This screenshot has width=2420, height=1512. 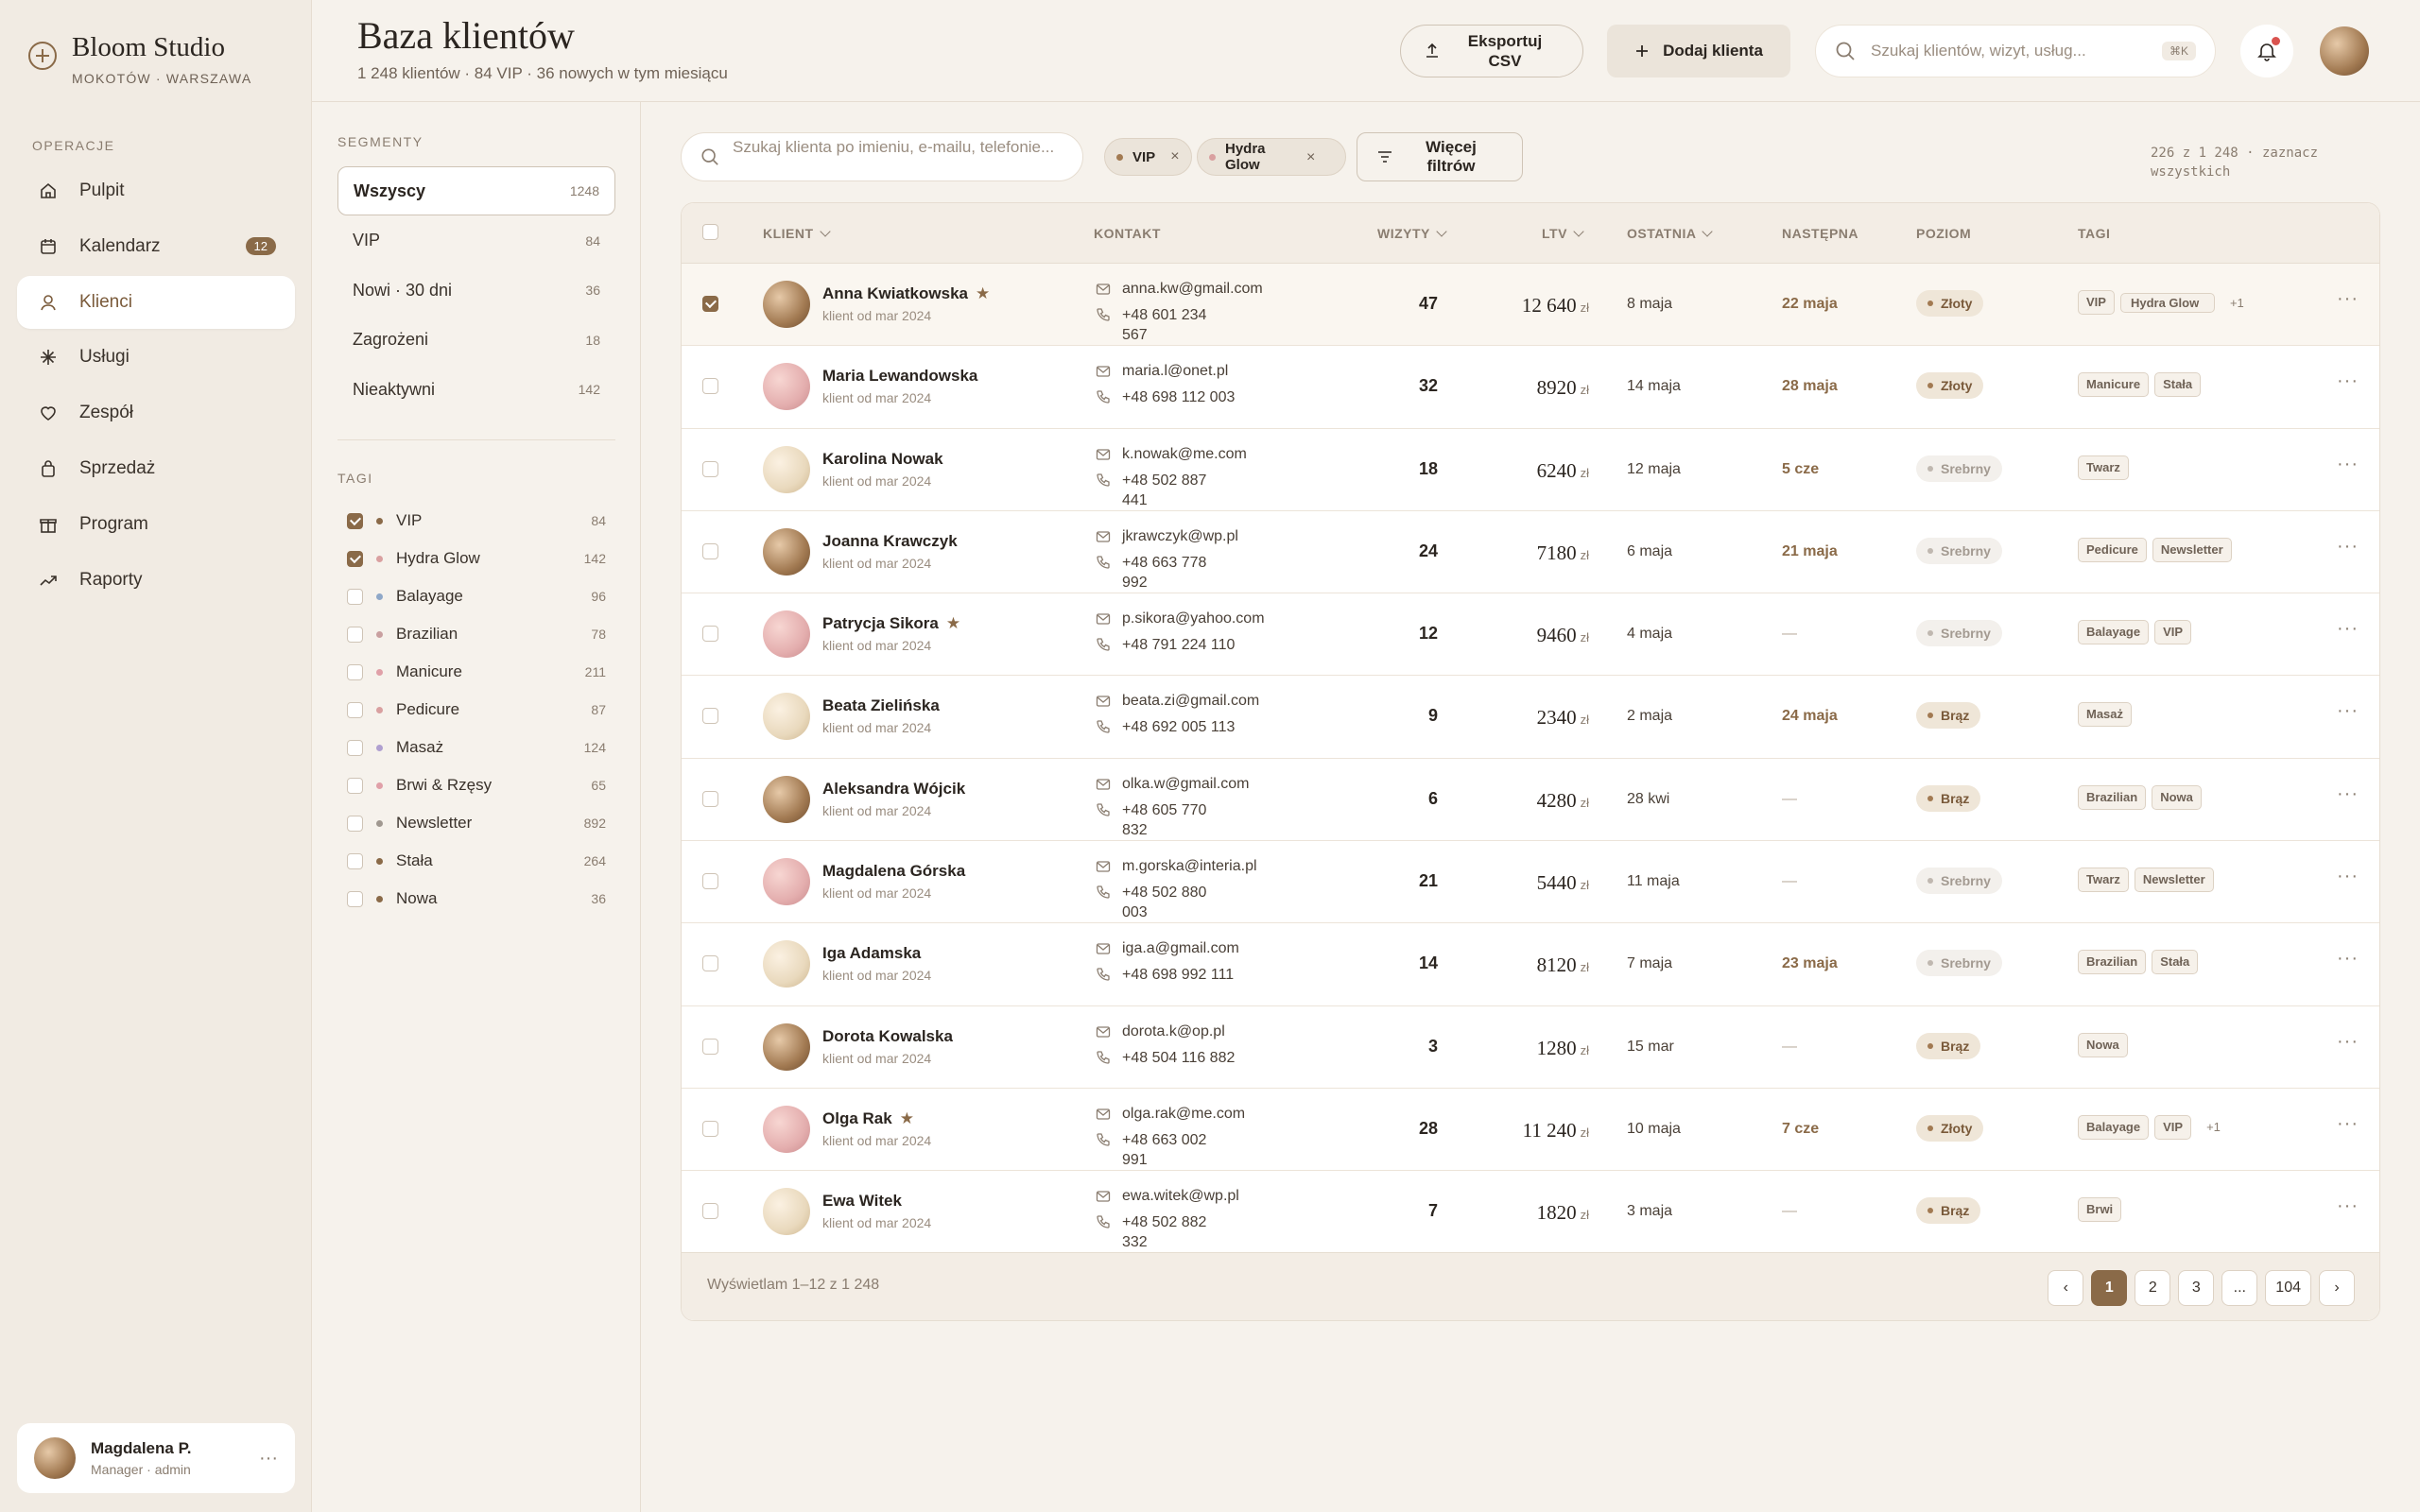 I want to click on nav-item-pulpit: Pulpit, so click(x=156, y=190).